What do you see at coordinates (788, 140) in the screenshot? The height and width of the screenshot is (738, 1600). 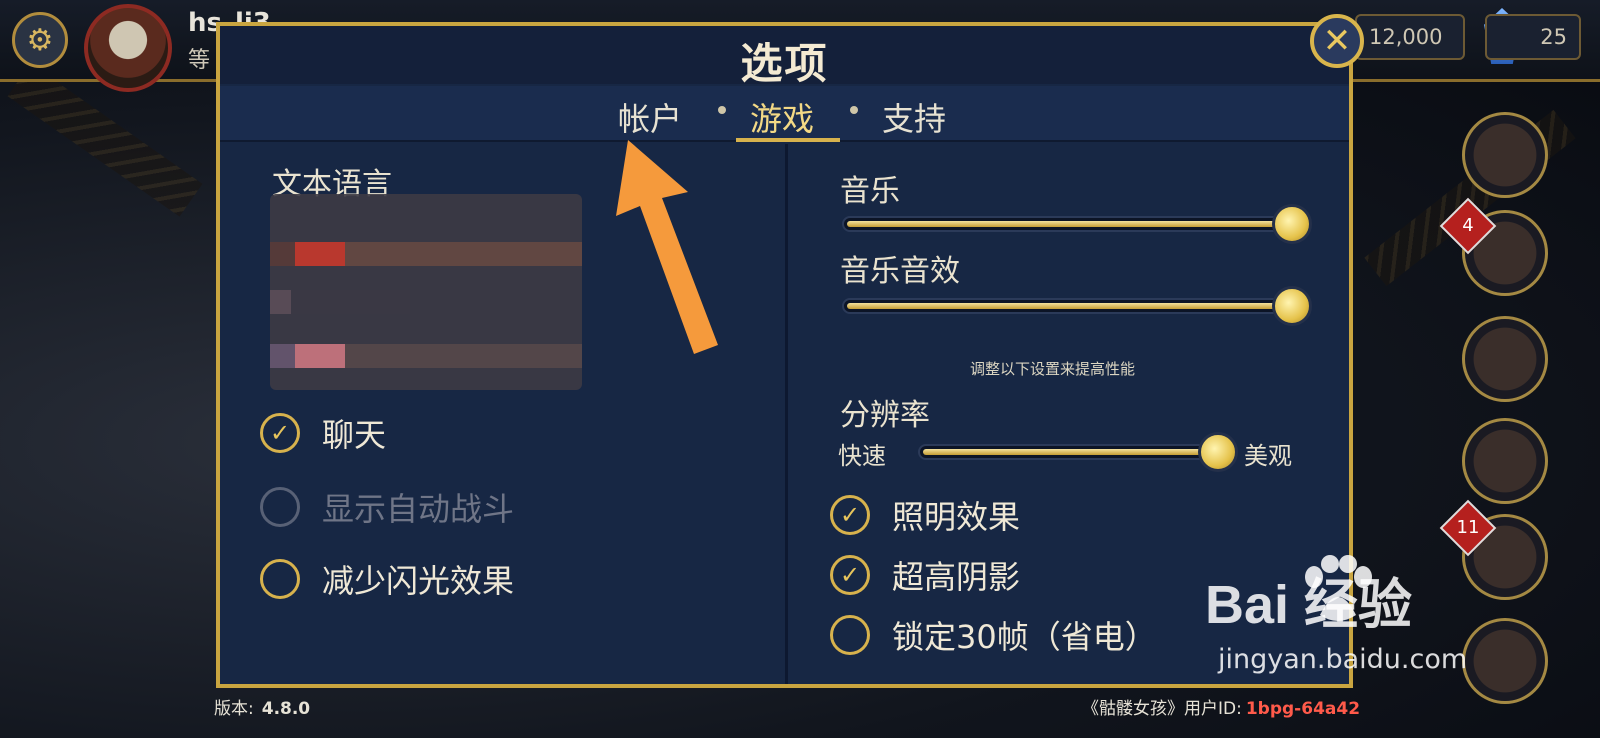 I see `active-tab-underline` at bounding box center [788, 140].